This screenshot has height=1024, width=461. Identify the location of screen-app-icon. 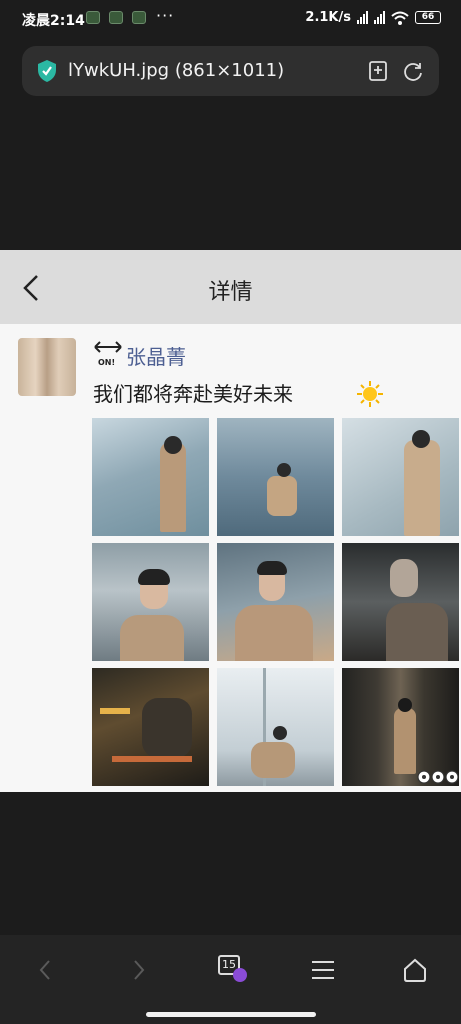
(139, 17).